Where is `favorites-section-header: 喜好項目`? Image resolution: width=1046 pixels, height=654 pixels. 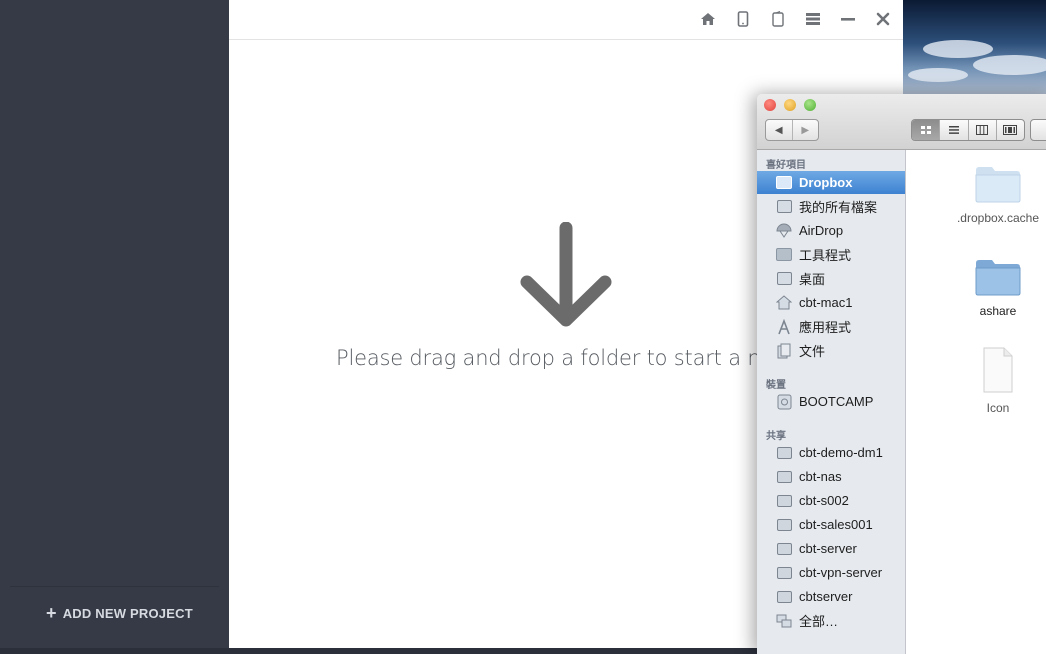
favorites-section-header: 喜好項目 is located at coordinates (786, 165).